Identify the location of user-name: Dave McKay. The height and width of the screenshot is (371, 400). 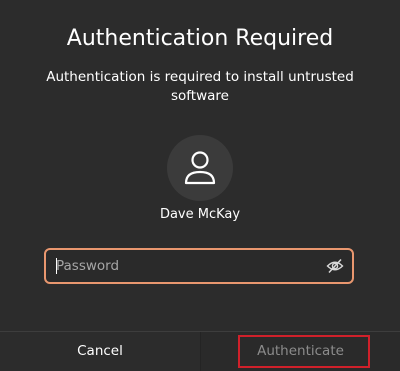
(200, 214).